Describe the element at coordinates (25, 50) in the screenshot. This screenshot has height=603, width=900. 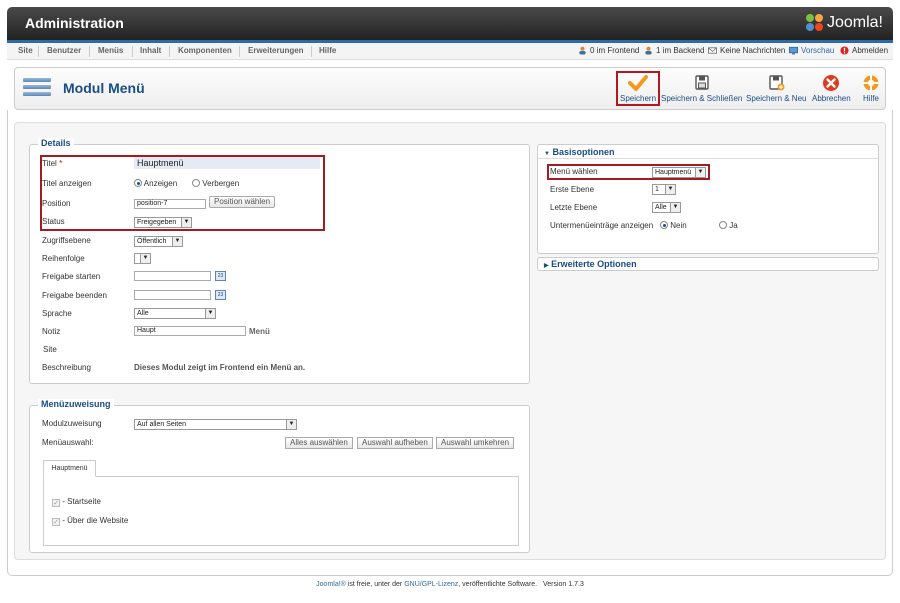
I see `menu-site: Site` at that location.